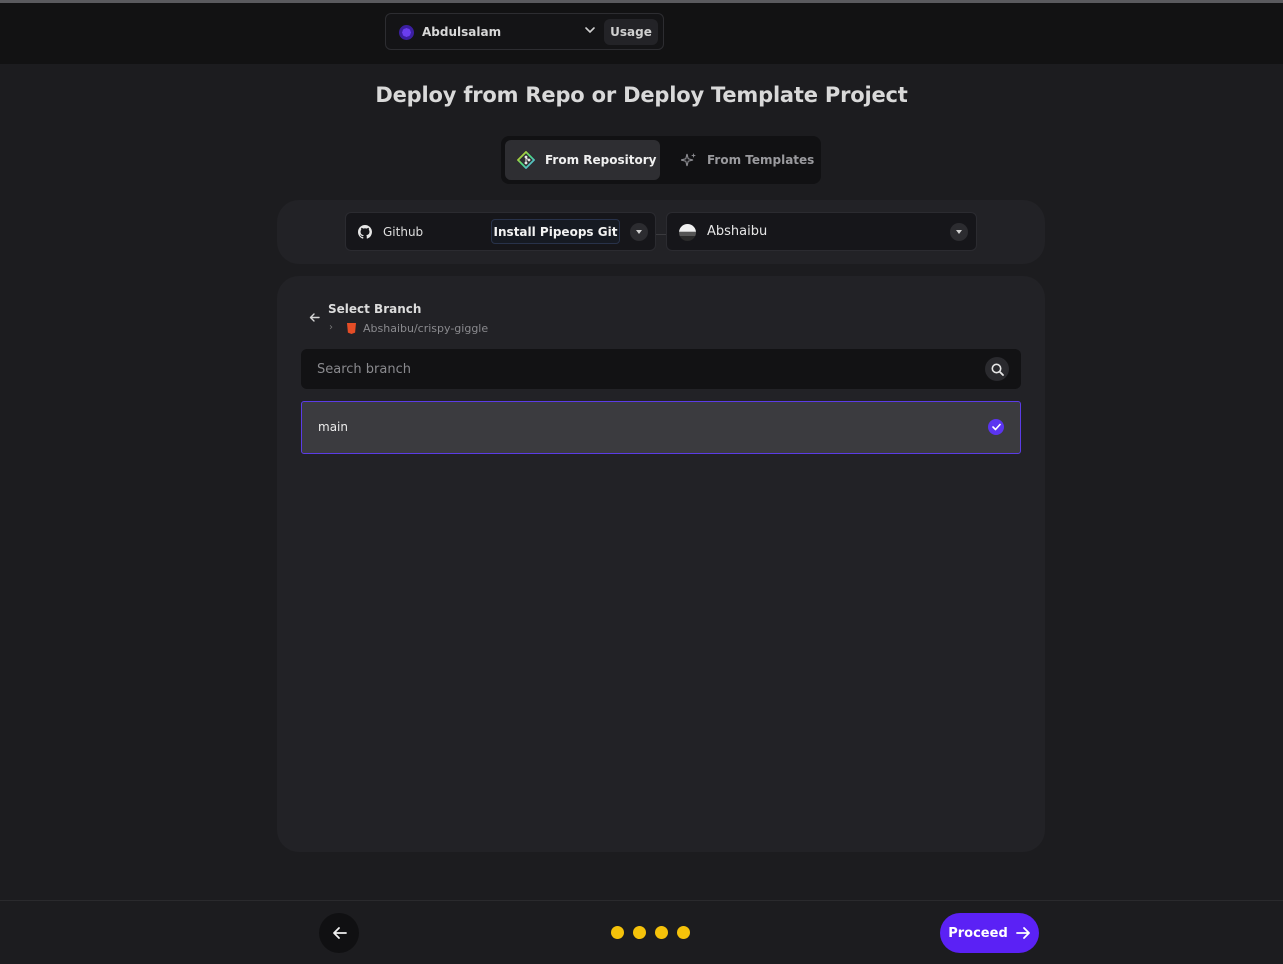 The width and height of the screenshot is (1283, 964). I want to click on github-icon, so click(365, 232).